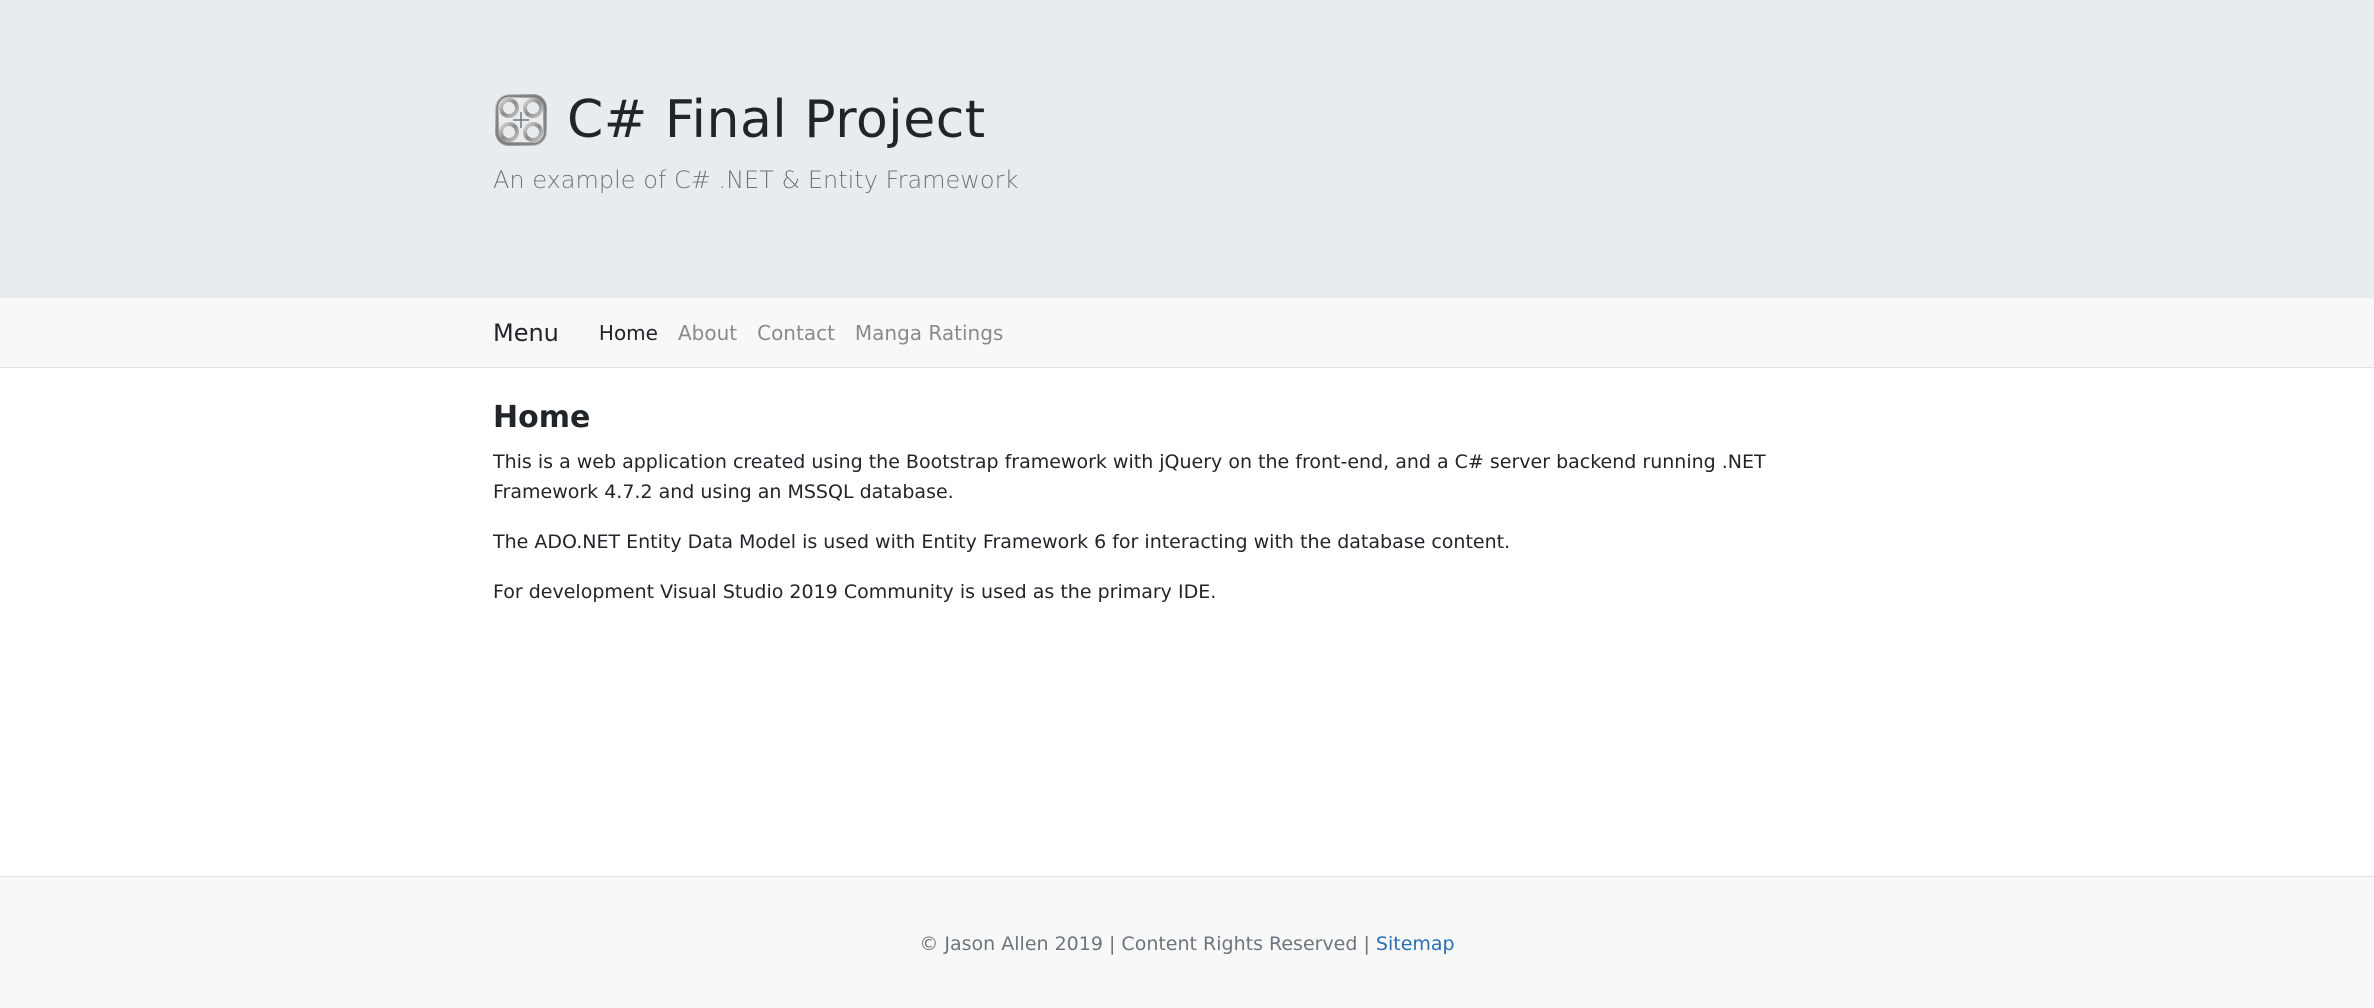 The image size is (2374, 1008). Describe the element at coordinates (628, 333) in the screenshot. I see `nav-link-home: Home` at that location.